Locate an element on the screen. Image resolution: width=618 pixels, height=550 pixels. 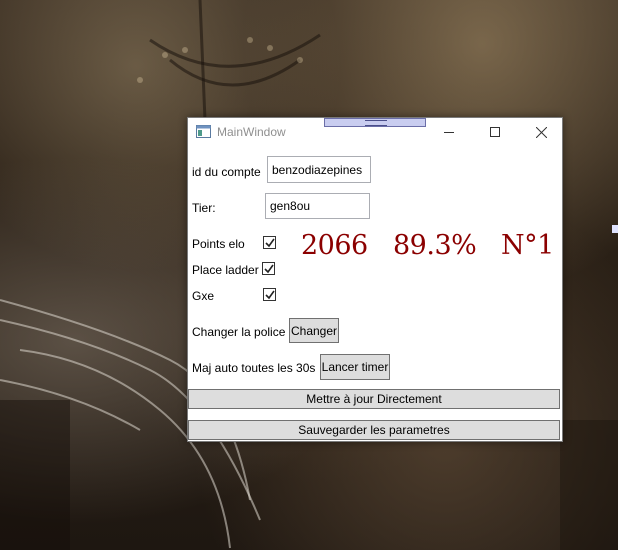
maximize-button is located at coordinates (495, 132).